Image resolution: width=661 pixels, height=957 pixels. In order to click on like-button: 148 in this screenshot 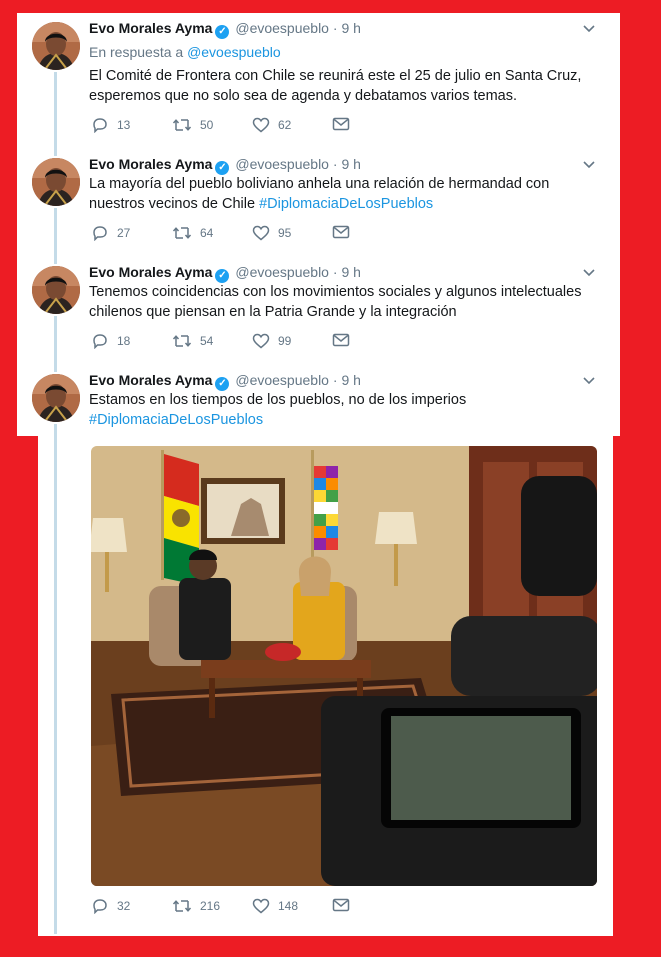, I will do `click(275, 906)`.